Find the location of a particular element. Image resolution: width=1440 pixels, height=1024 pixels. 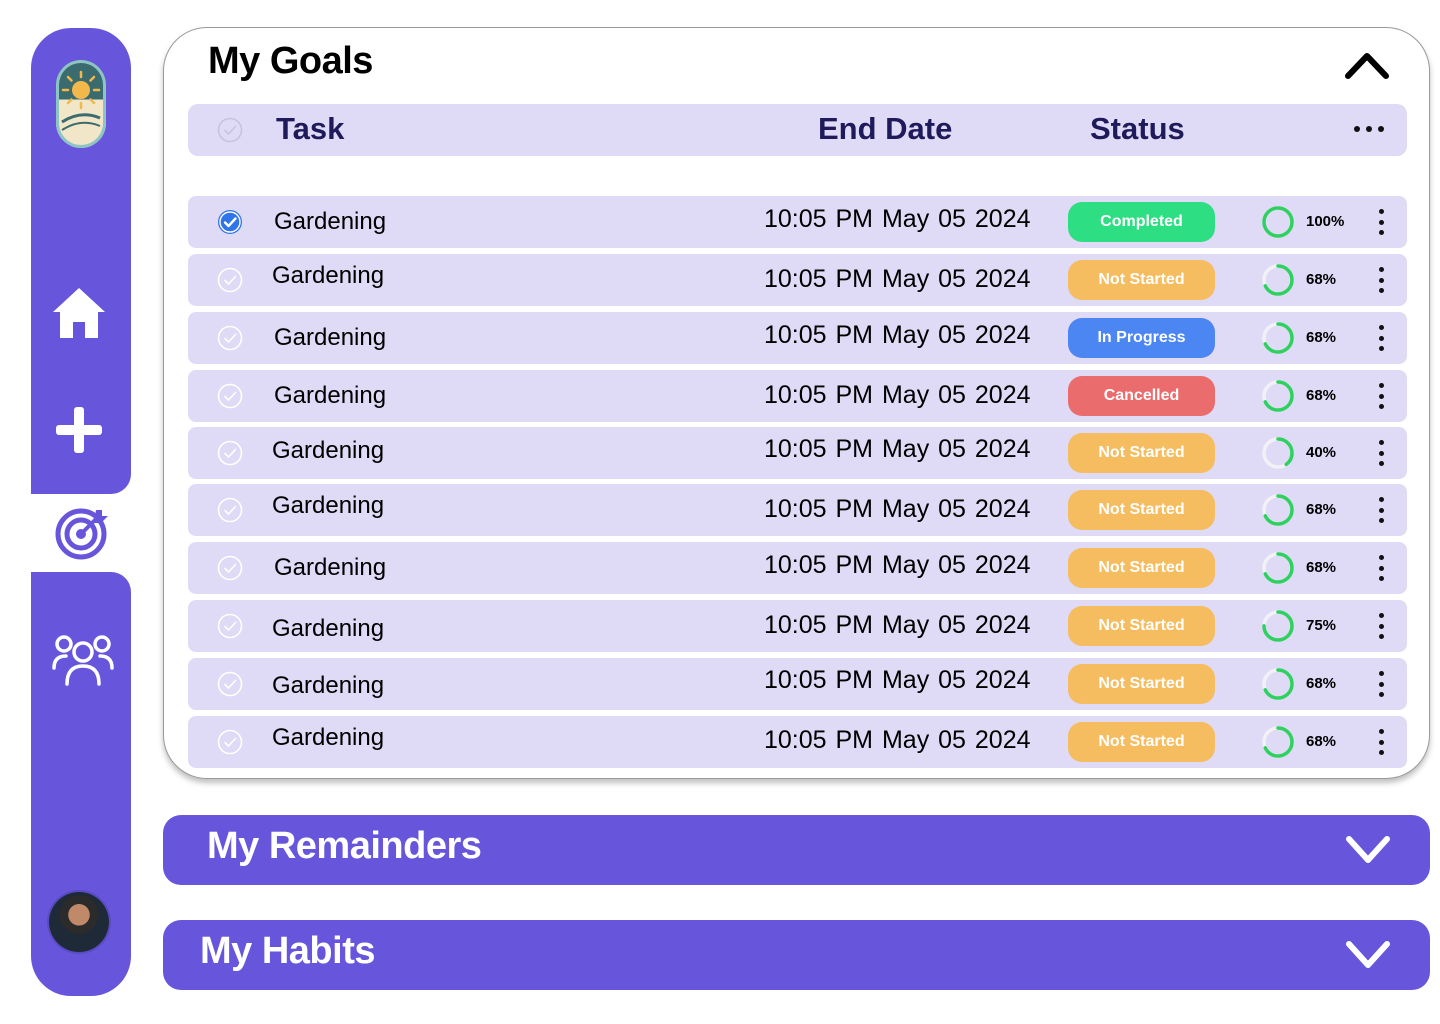

habits-expand-button is located at coordinates (1368, 955).